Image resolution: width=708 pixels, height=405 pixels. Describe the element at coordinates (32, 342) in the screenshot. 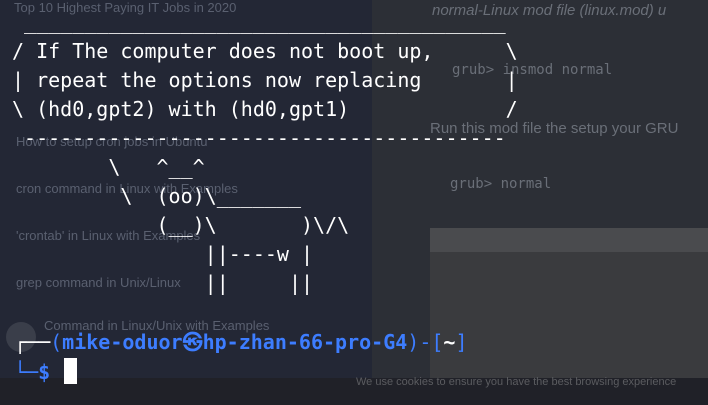

I see `prompt-corner-top: ┌──` at that location.